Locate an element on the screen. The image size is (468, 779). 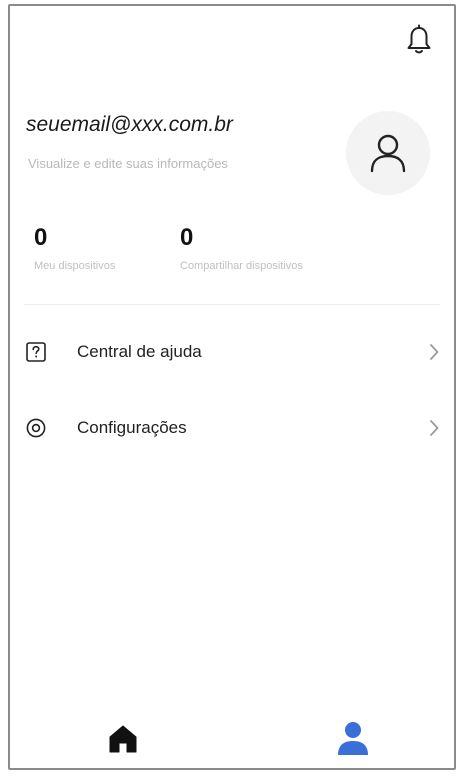
menu-item-label: Central de ajuda is located at coordinates (139, 351).